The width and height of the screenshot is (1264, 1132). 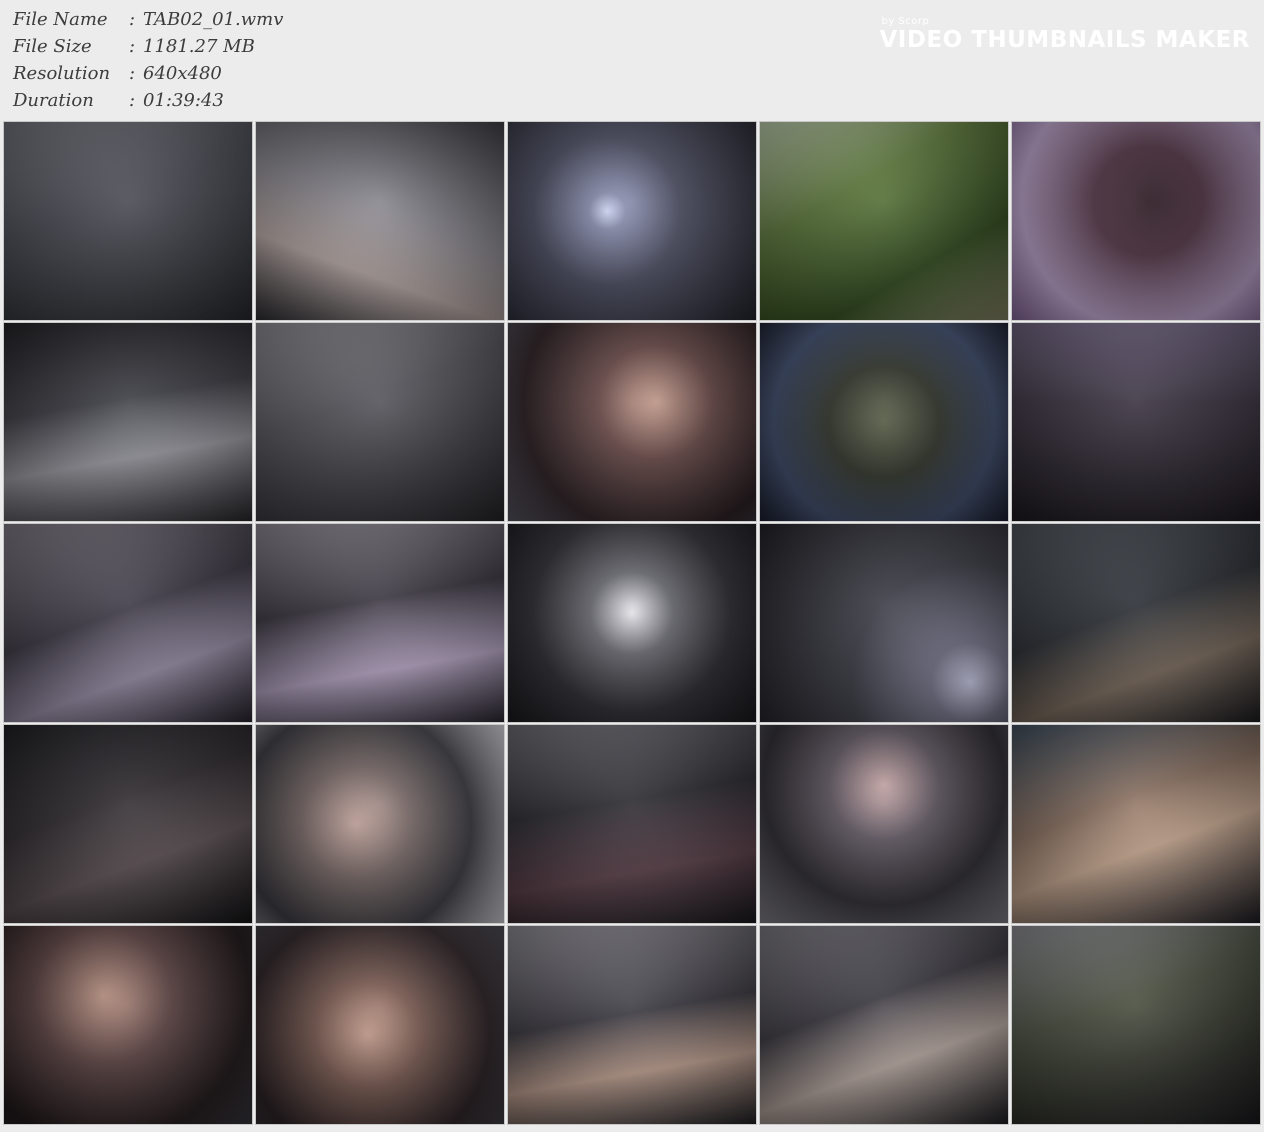 I want to click on file-name-row: File Name: TAB02_01.wmv, so click(x=313, y=19).